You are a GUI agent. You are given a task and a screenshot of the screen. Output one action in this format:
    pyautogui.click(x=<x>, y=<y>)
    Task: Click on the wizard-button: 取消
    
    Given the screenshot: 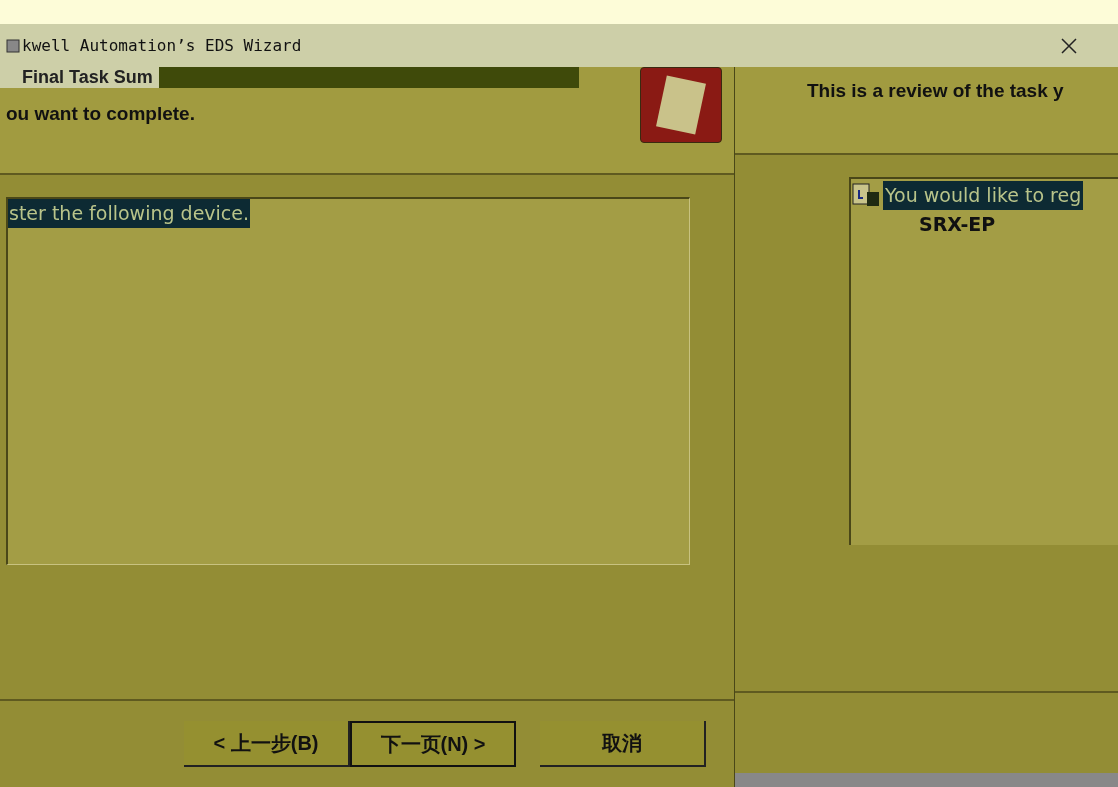 What is the action you would take?
    pyautogui.click(x=623, y=744)
    